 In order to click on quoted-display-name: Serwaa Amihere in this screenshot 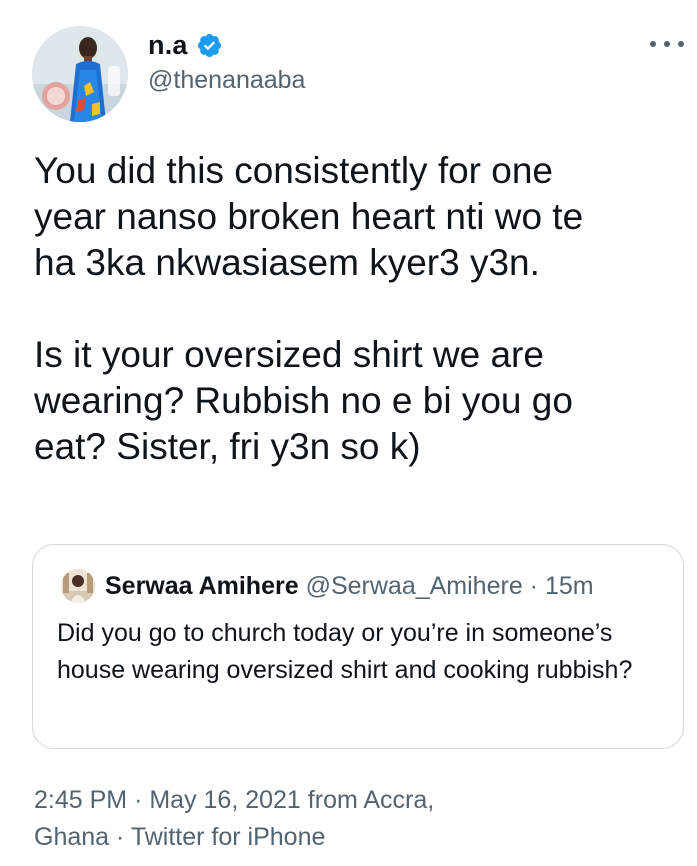, I will do `click(202, 586)`.